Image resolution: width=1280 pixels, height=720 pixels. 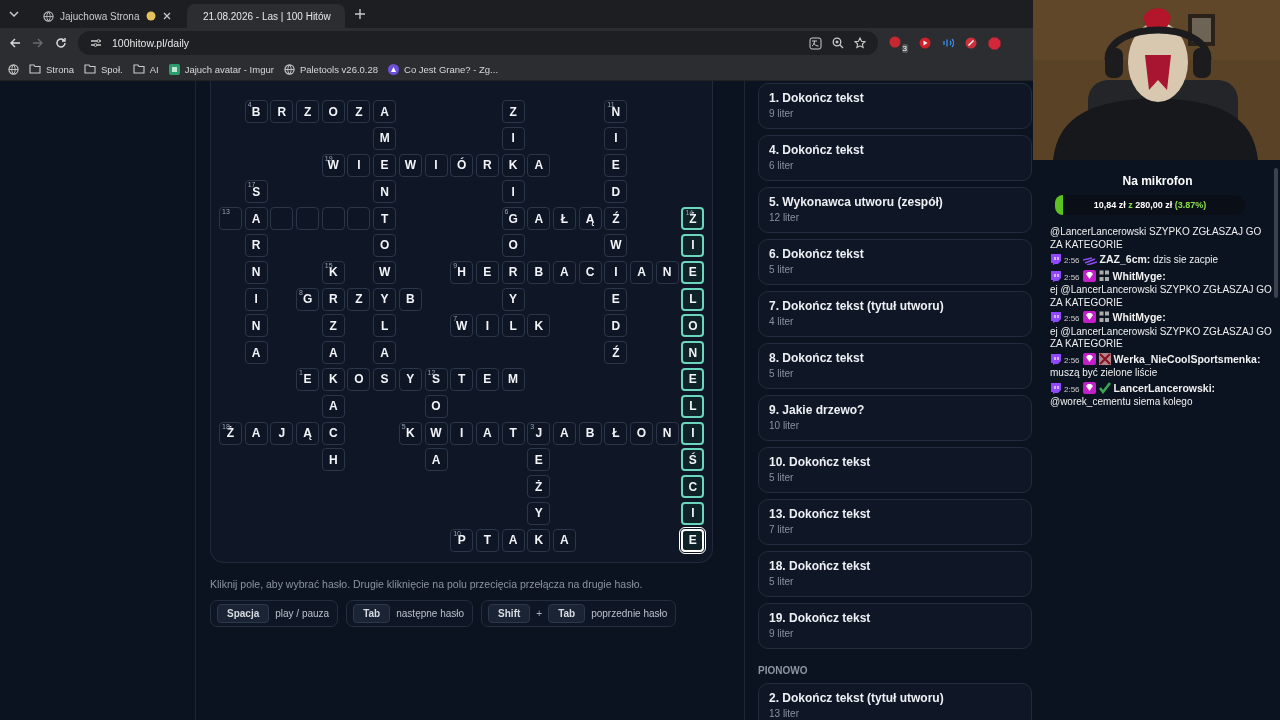 I want to click on reload-icon, so click(x=61, y=43).